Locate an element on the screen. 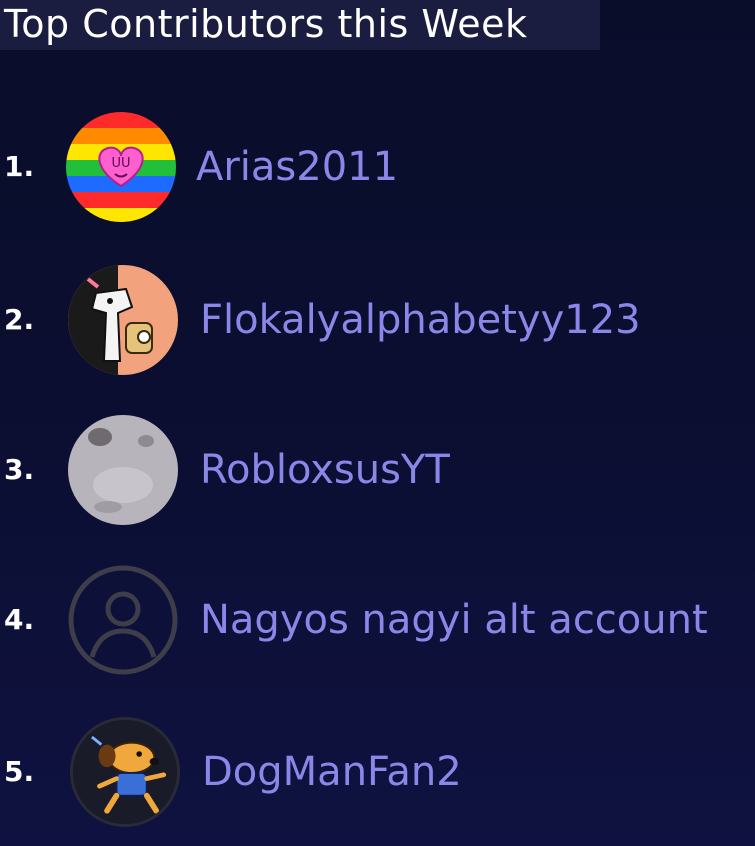 The image size is (755, 846). cartoon-character-avatar-icon is located at coordinates (123, 320).